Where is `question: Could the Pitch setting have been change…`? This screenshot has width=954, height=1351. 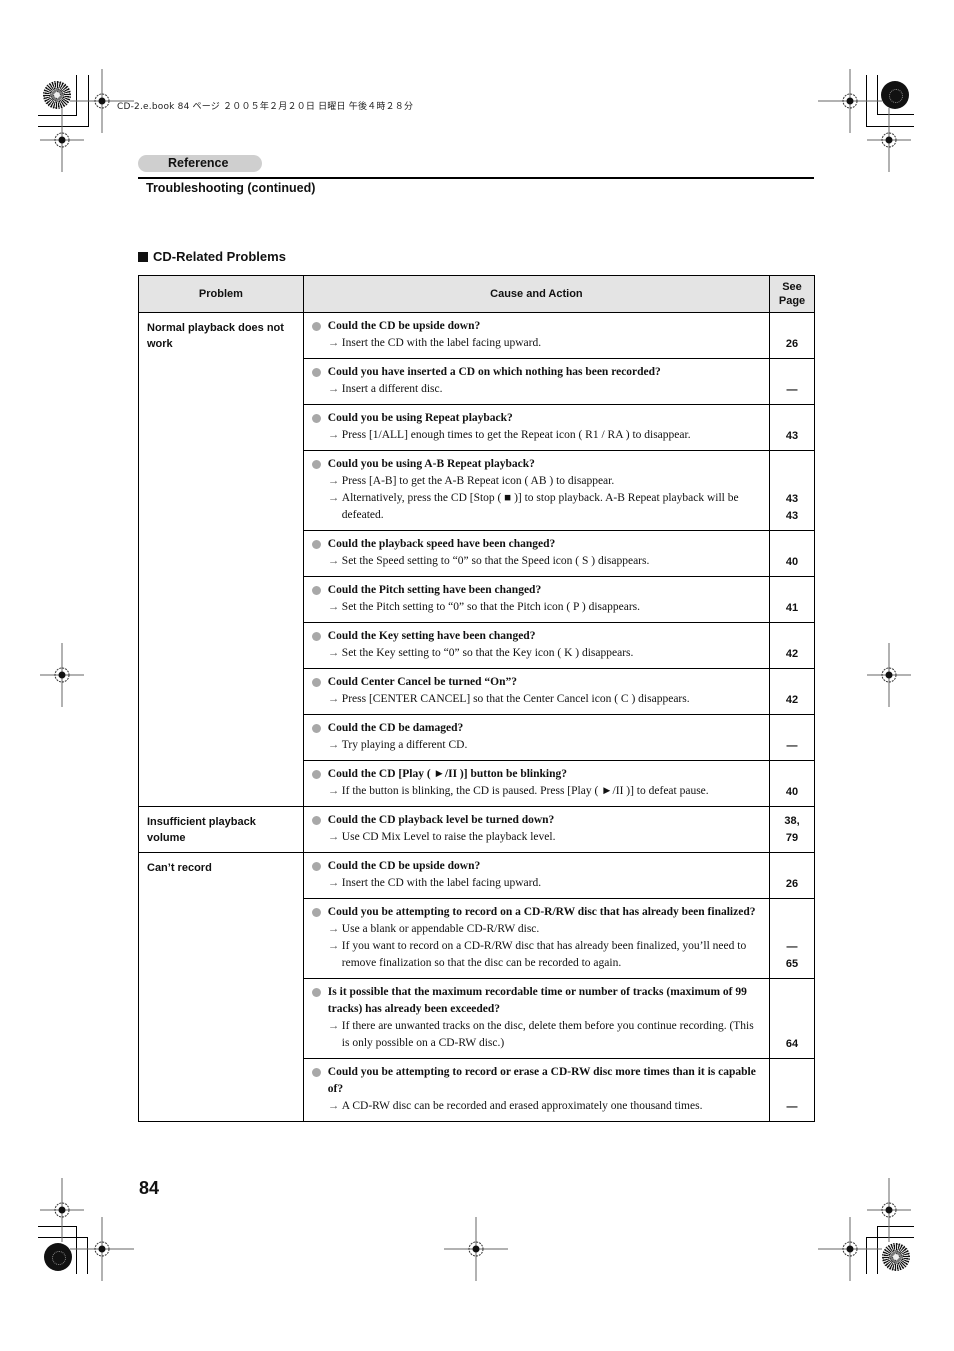 question: Could the Pitch setting have been change… is located at coordinates (536, 590).